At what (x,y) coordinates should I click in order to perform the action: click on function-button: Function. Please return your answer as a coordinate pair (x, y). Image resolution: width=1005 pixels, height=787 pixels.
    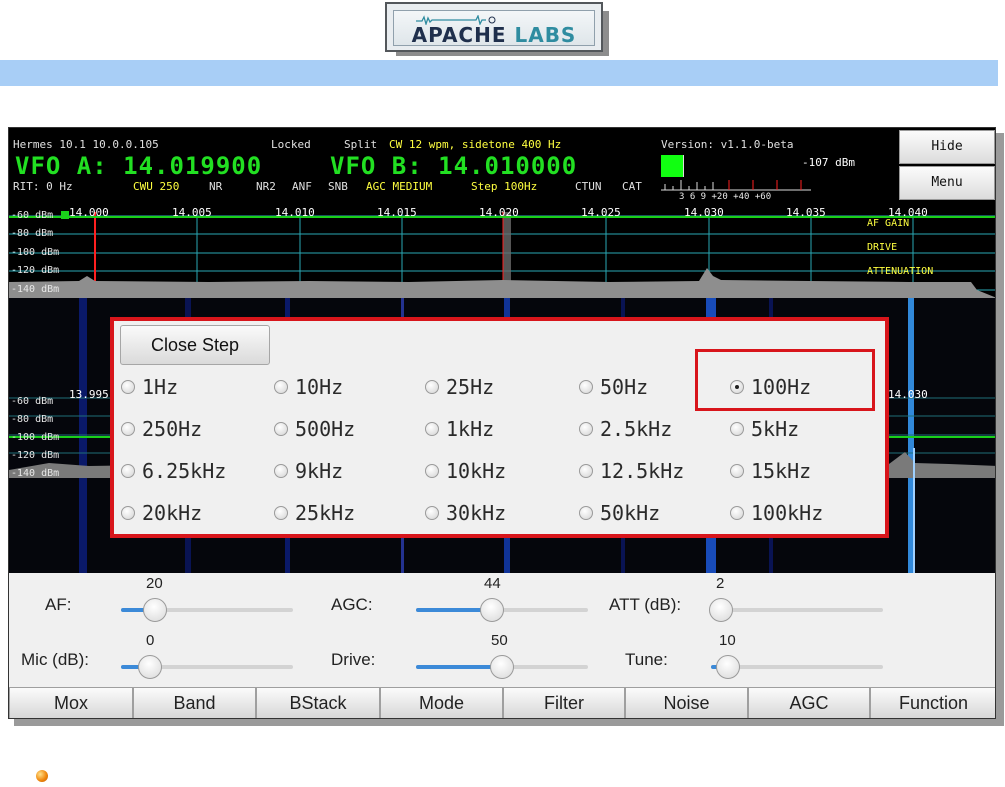
    Looking at the image, I should click on (932, 702).